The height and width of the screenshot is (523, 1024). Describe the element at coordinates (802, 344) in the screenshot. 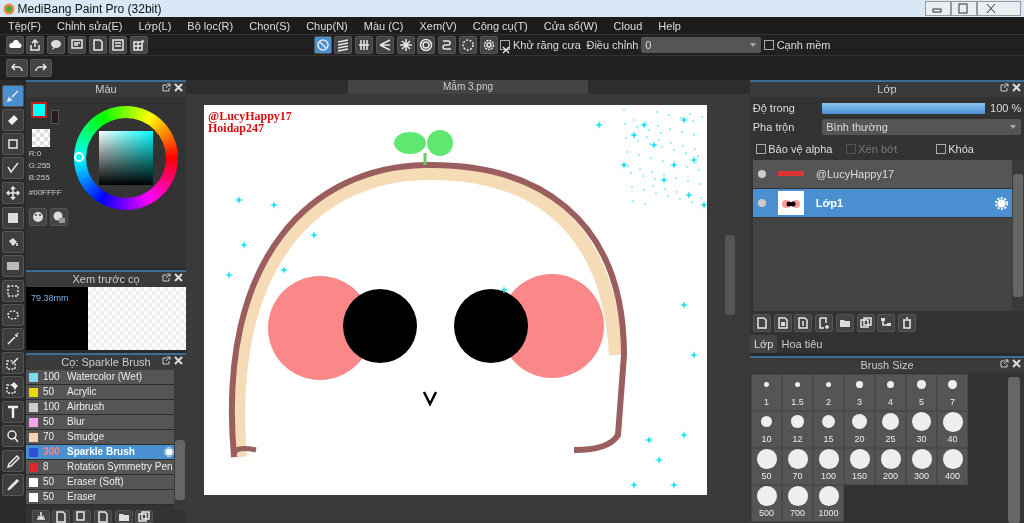

I see `panel-tab: Hoa tiêu` at that location.